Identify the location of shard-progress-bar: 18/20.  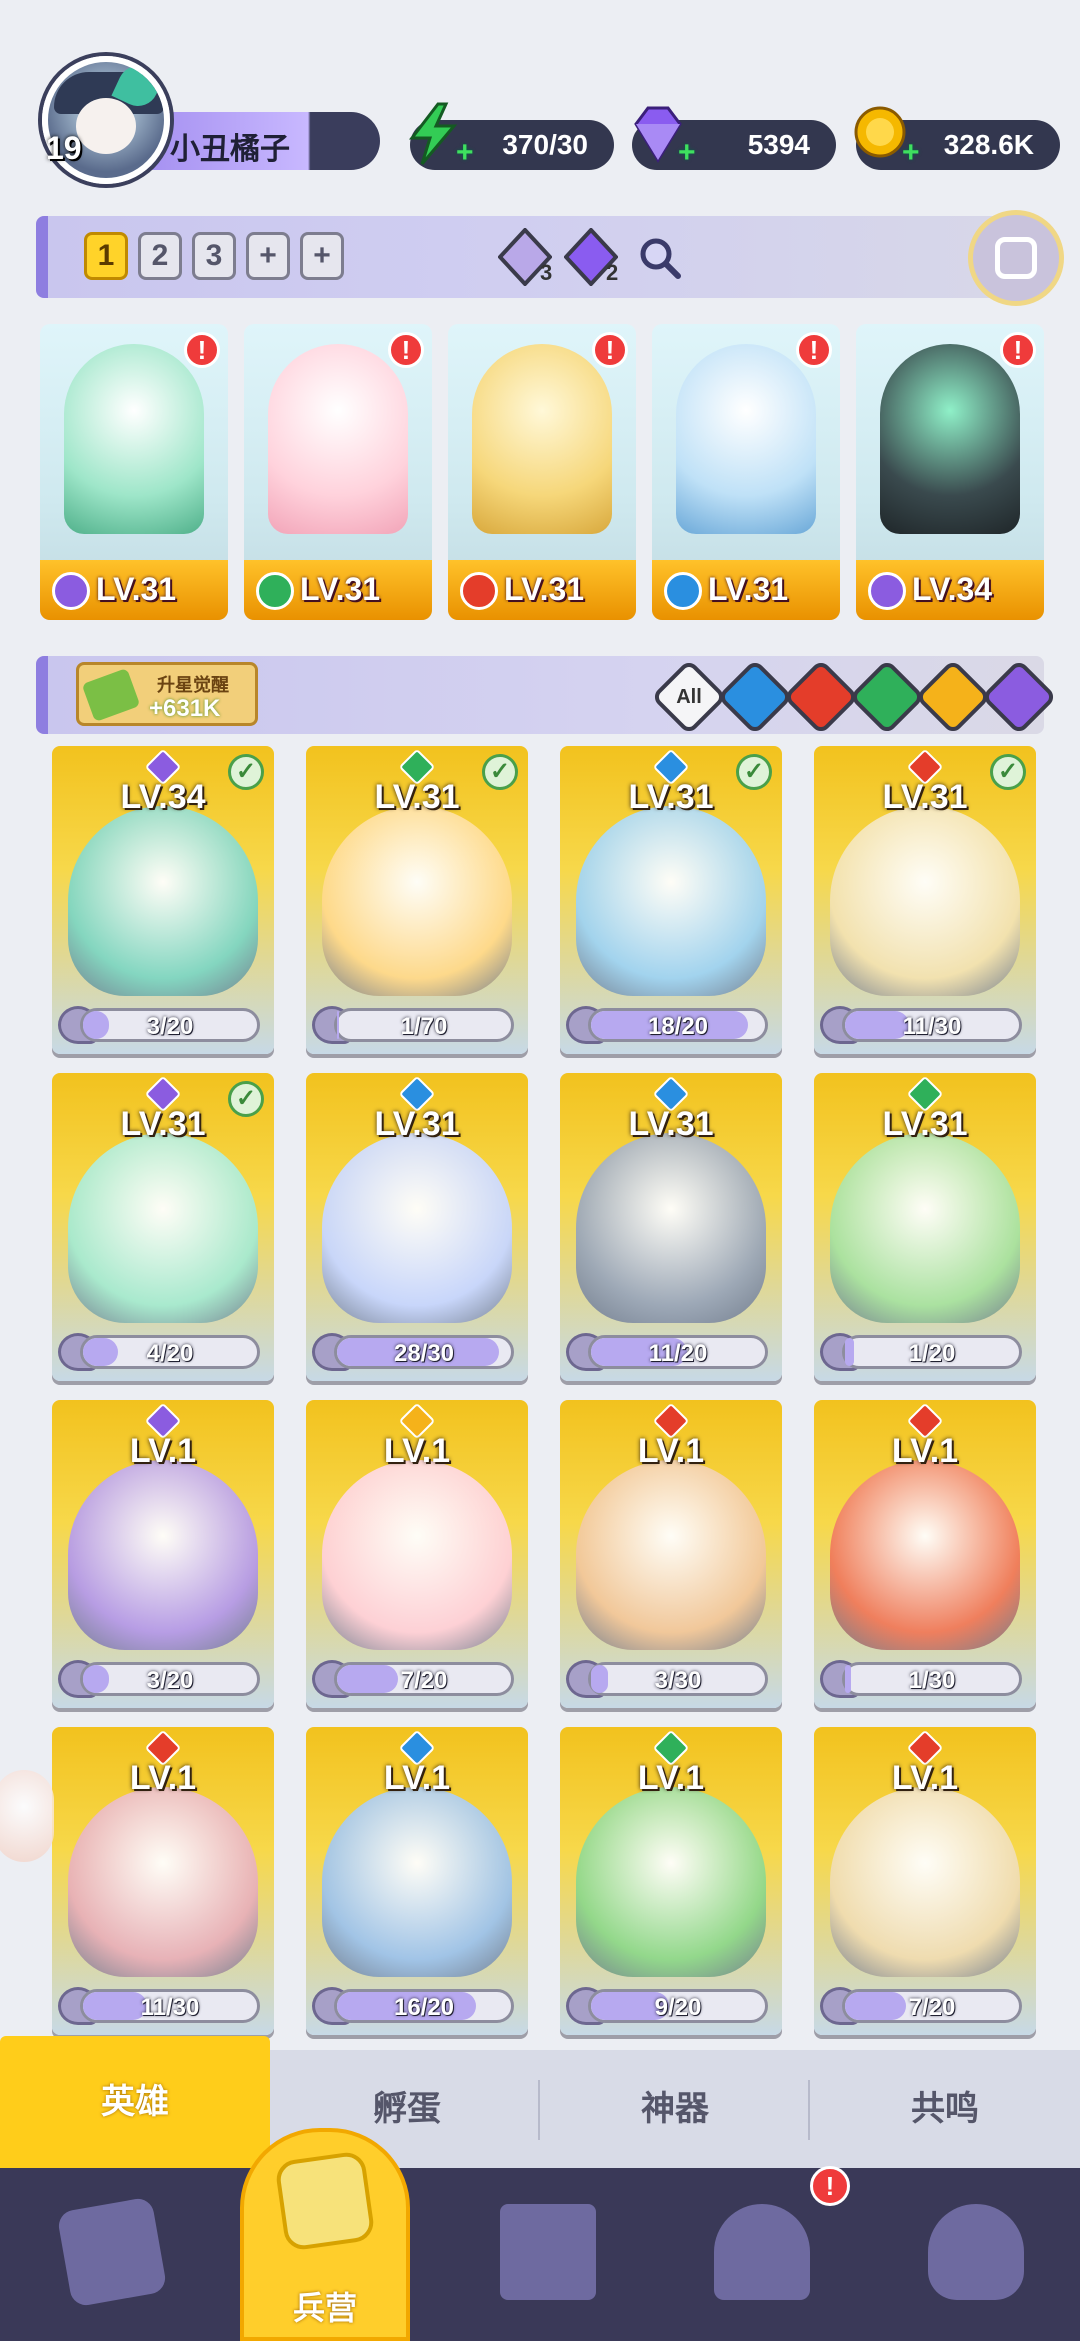
(678, 1025).